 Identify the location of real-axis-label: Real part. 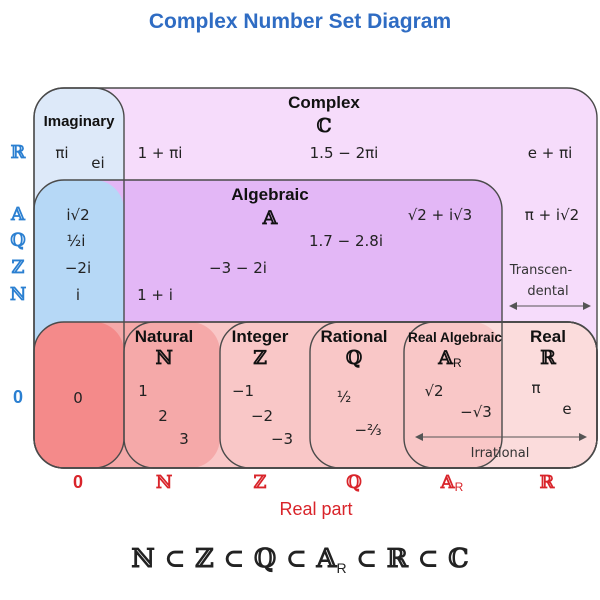
(315, 509).